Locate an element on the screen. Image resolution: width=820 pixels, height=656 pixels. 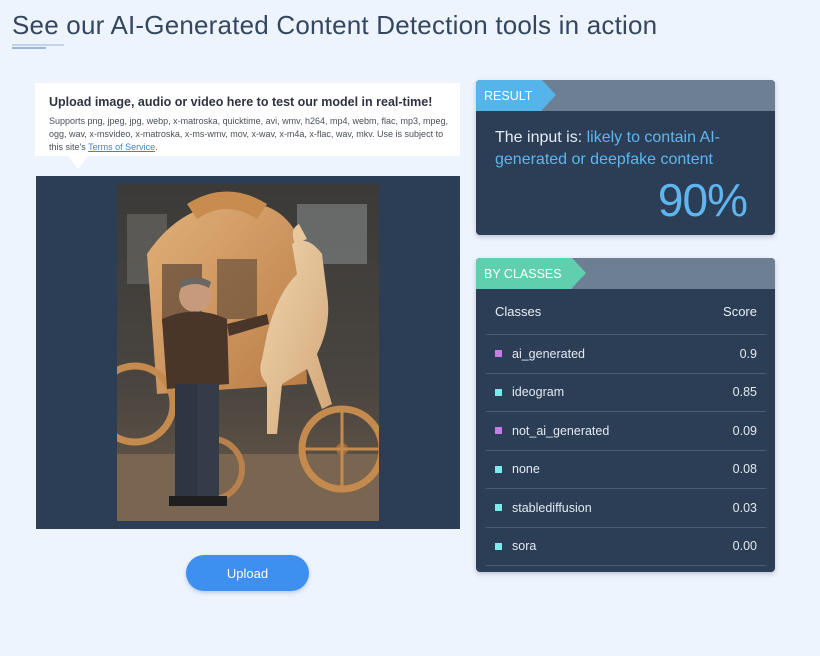
class-name: not_ai_generated is located at coordinates (561, 430).